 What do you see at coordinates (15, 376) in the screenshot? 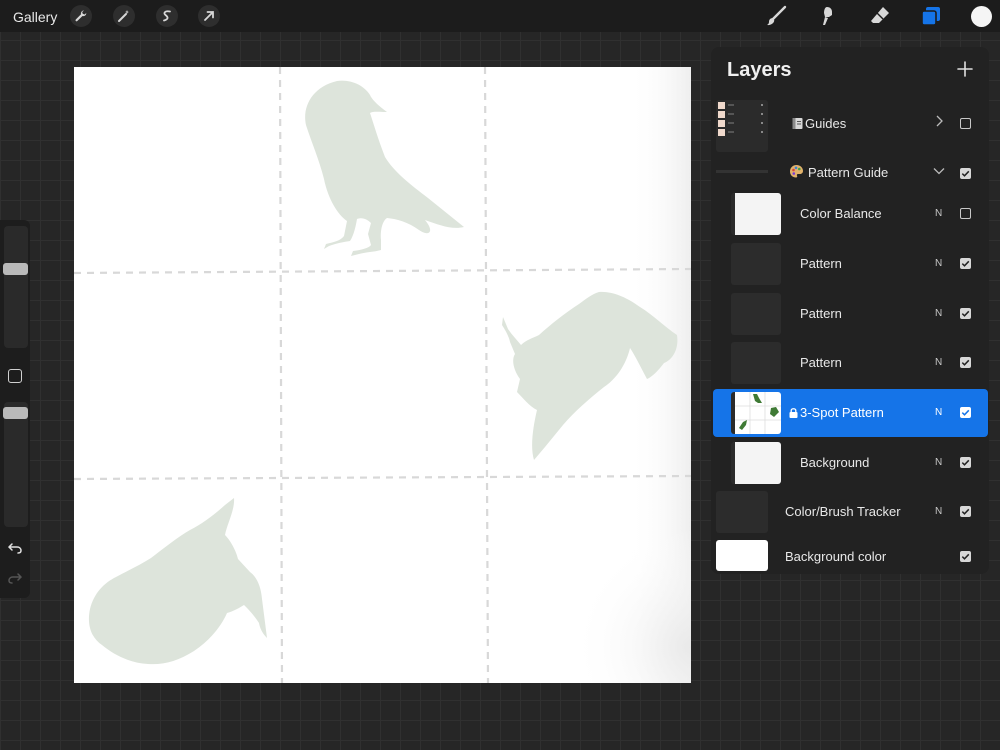
I see `modify-button` at bounding box center [15, 376].